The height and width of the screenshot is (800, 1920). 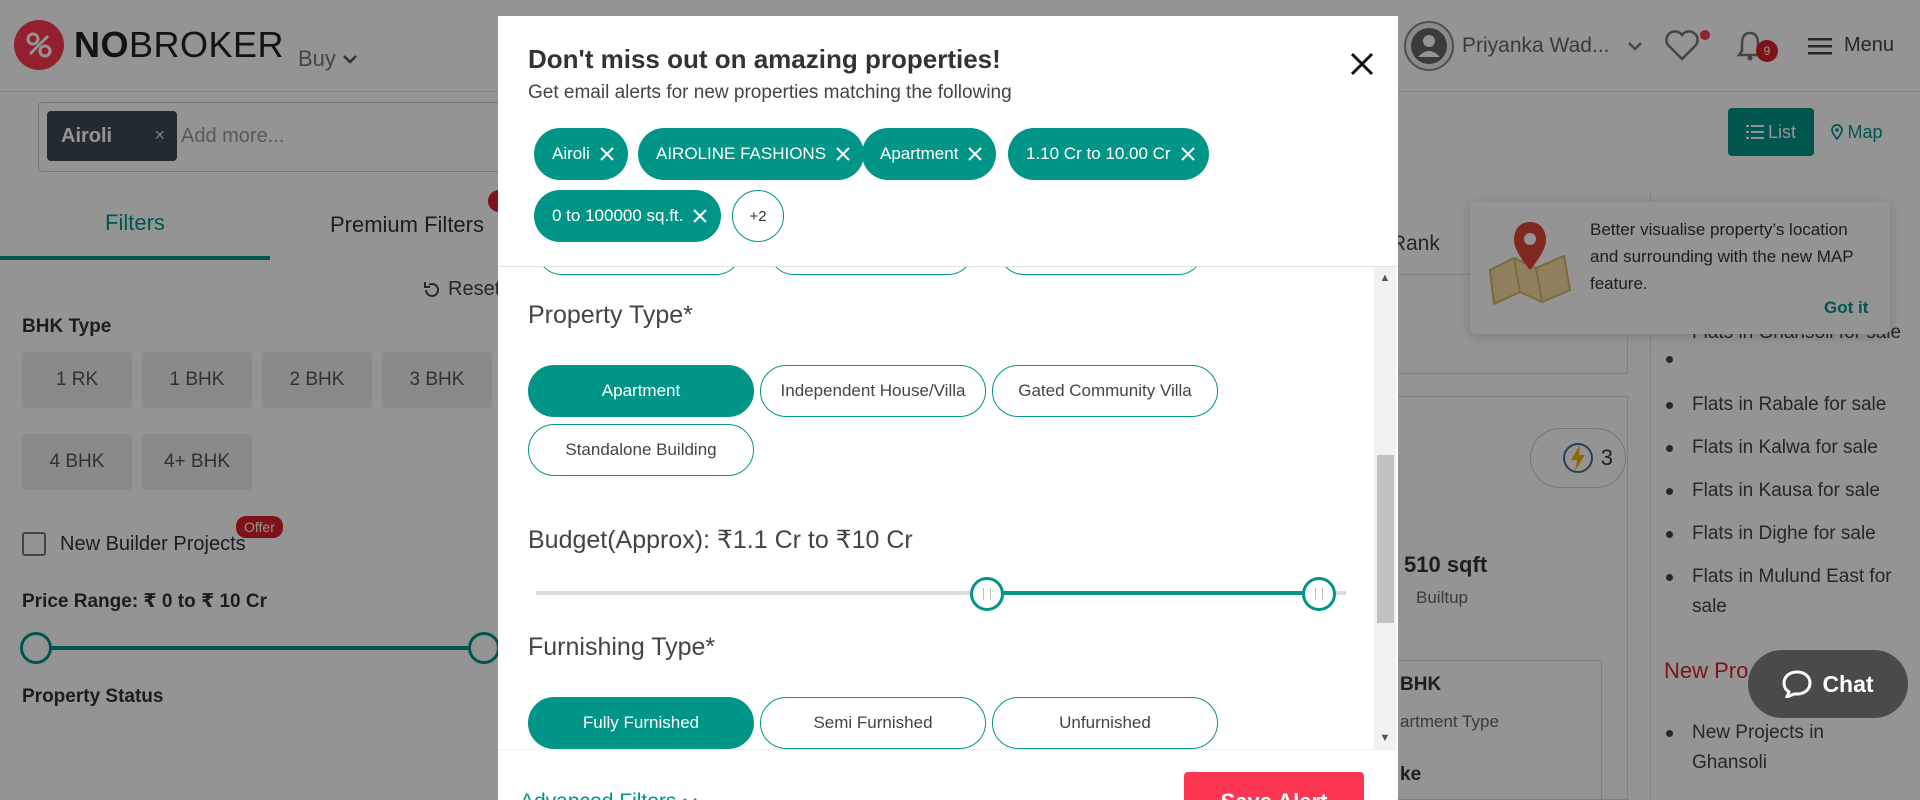 I want to click on more-chips-button: +2, so click(x=758, y=216).